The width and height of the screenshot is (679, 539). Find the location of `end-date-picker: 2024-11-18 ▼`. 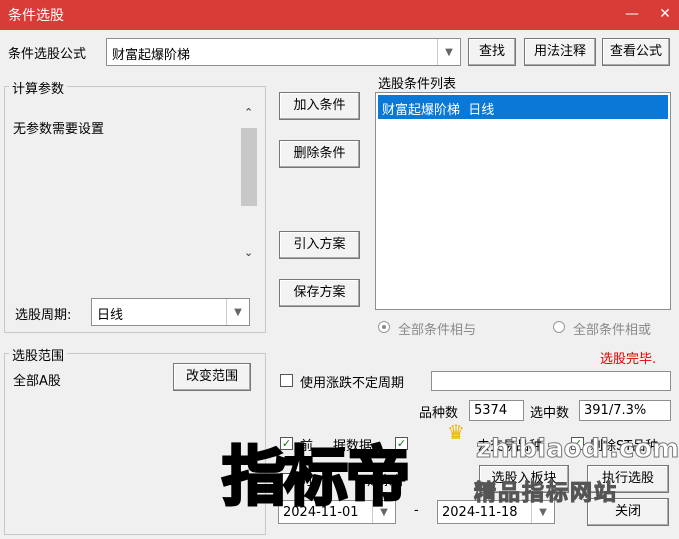

end-date-picker: 2024-11-18 ▼ is located at coordinates (496, 512).